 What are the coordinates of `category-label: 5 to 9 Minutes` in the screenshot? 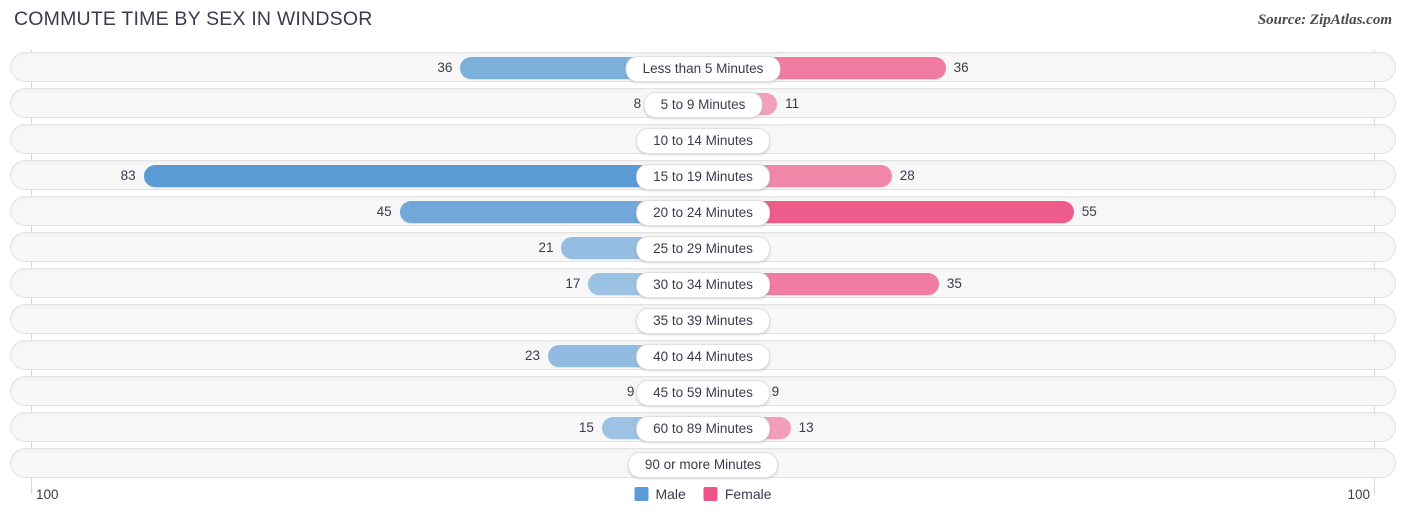 It's located at (703, 105).